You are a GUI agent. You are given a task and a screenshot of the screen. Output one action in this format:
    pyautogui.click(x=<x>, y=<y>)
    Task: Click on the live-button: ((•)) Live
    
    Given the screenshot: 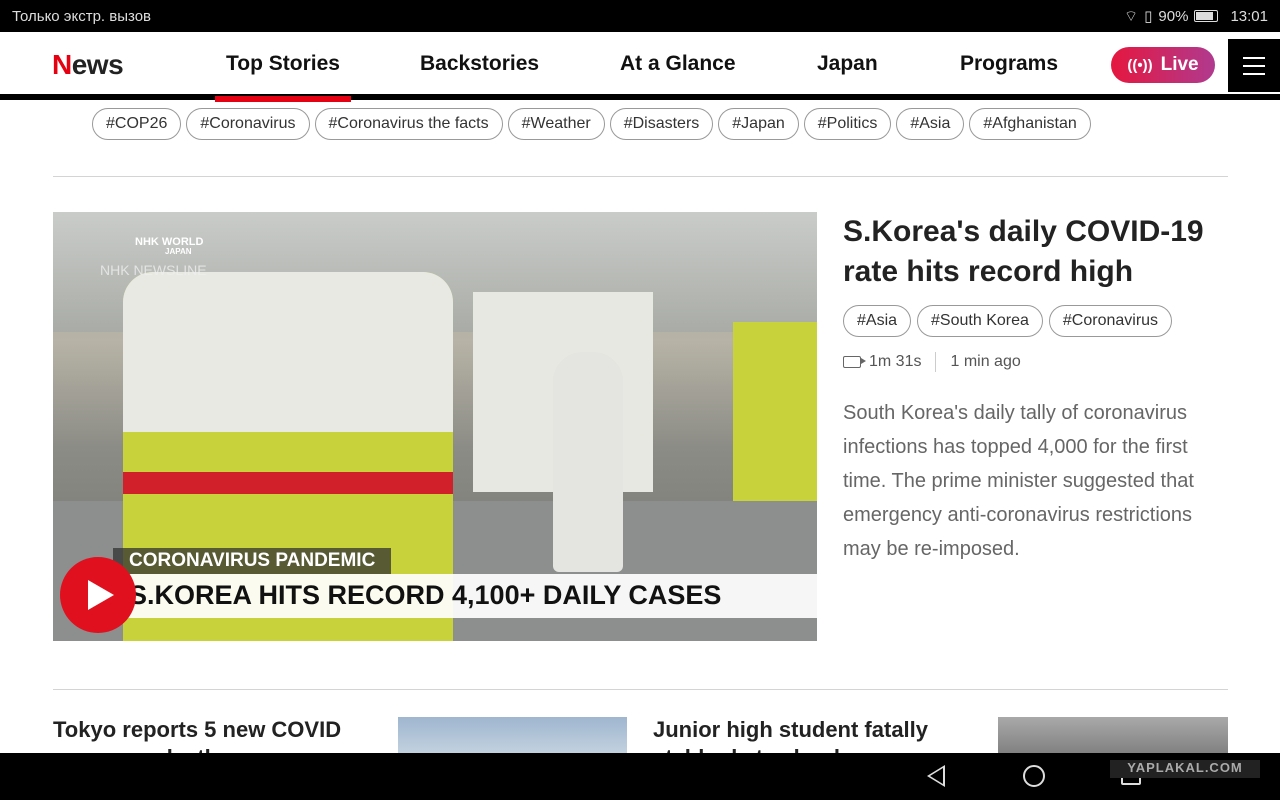 What is the action you would take?
    pyautogui.click(x=1163, y=65)
    